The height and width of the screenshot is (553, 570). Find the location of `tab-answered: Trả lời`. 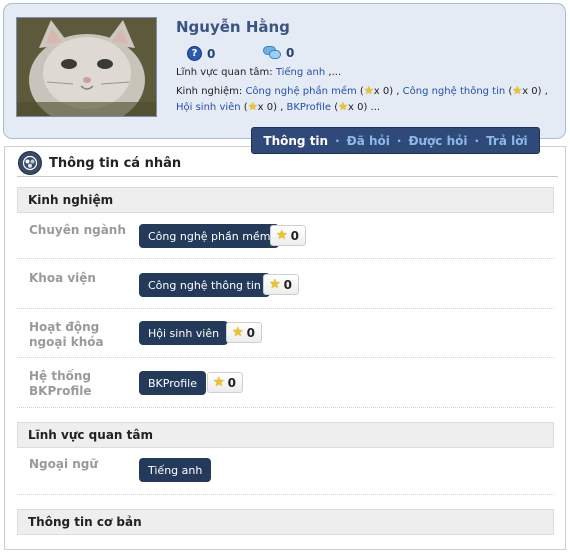

tab-answered: Trả lời is located at coordinates (507, 141).